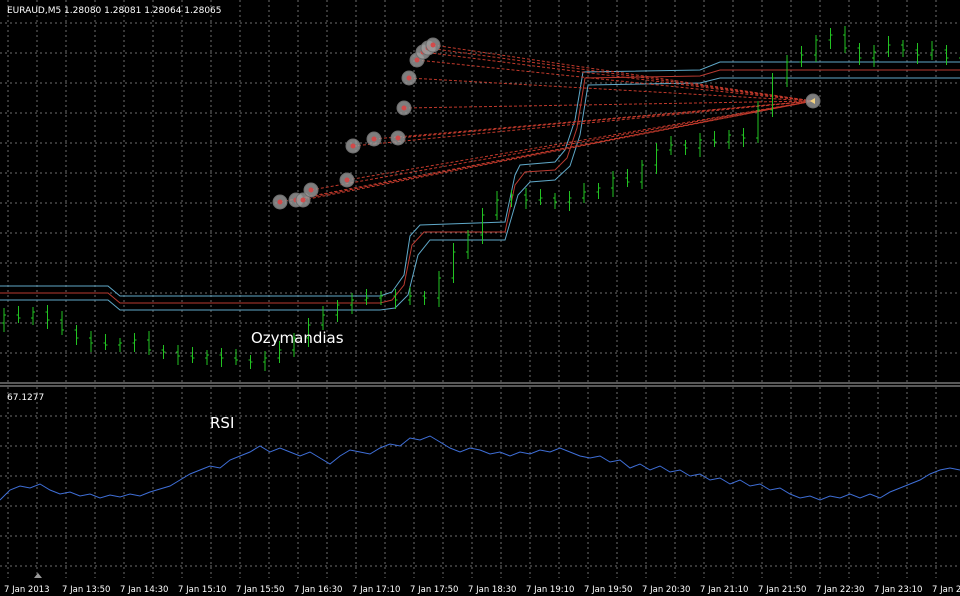  Describe the element at coordinates (550, 590) in the screenshot. I see `x-tick-label: 7 Jan 19:10` at that location.